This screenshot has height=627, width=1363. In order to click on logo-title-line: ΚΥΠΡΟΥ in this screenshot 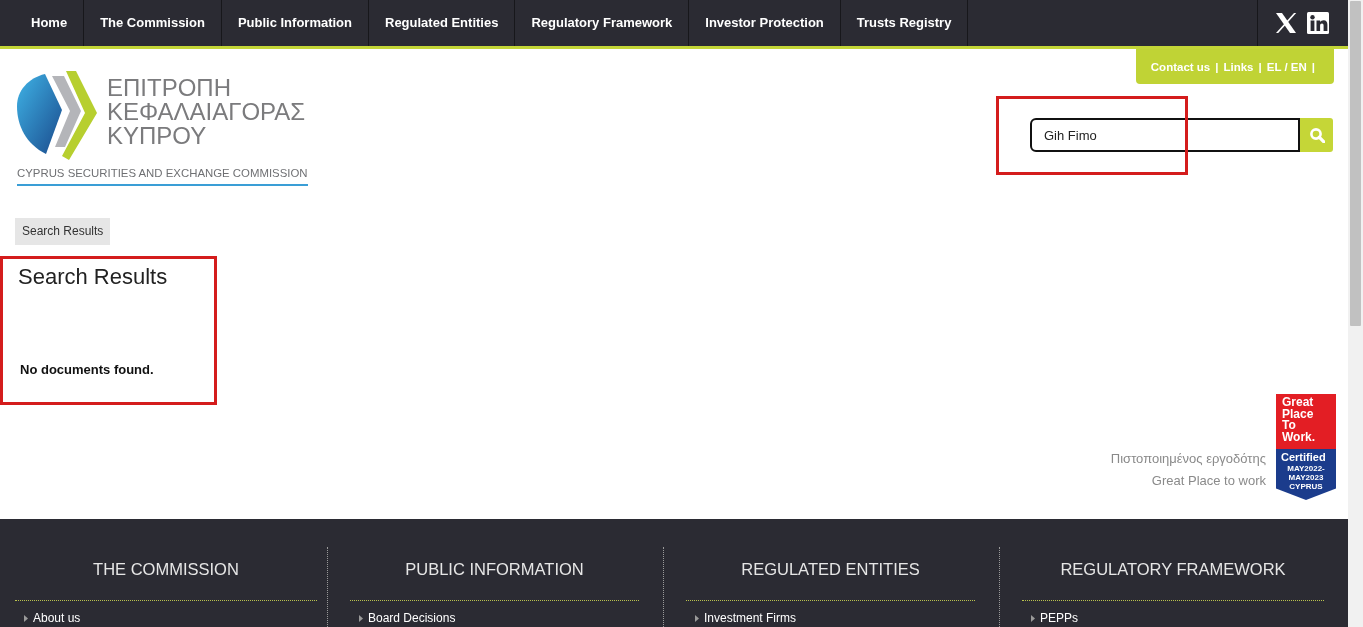, I will do `click(157, 136)`.